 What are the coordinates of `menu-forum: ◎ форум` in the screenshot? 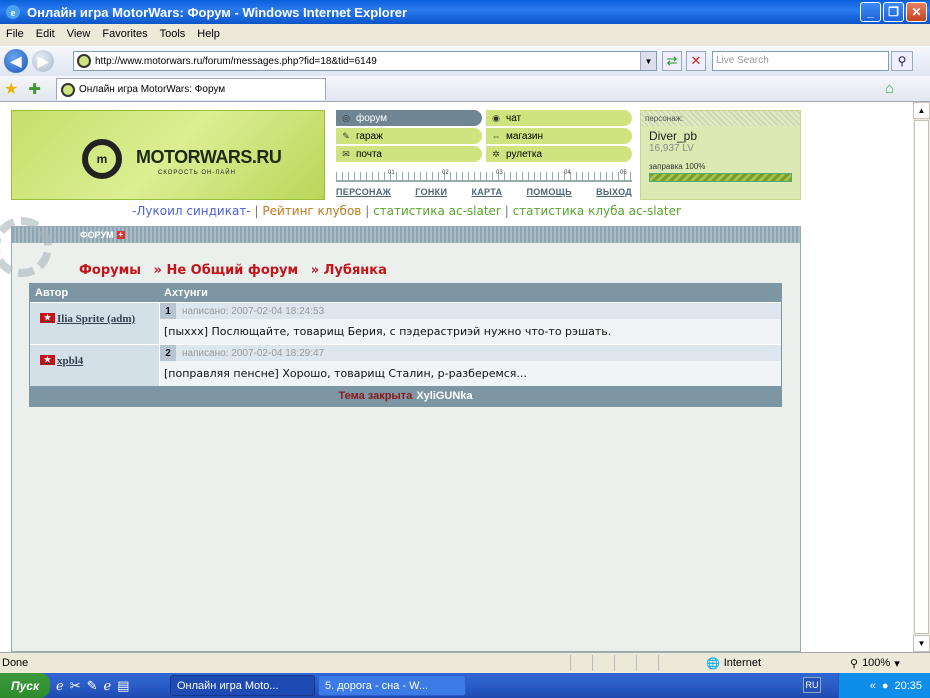 It's located at (409, 118).